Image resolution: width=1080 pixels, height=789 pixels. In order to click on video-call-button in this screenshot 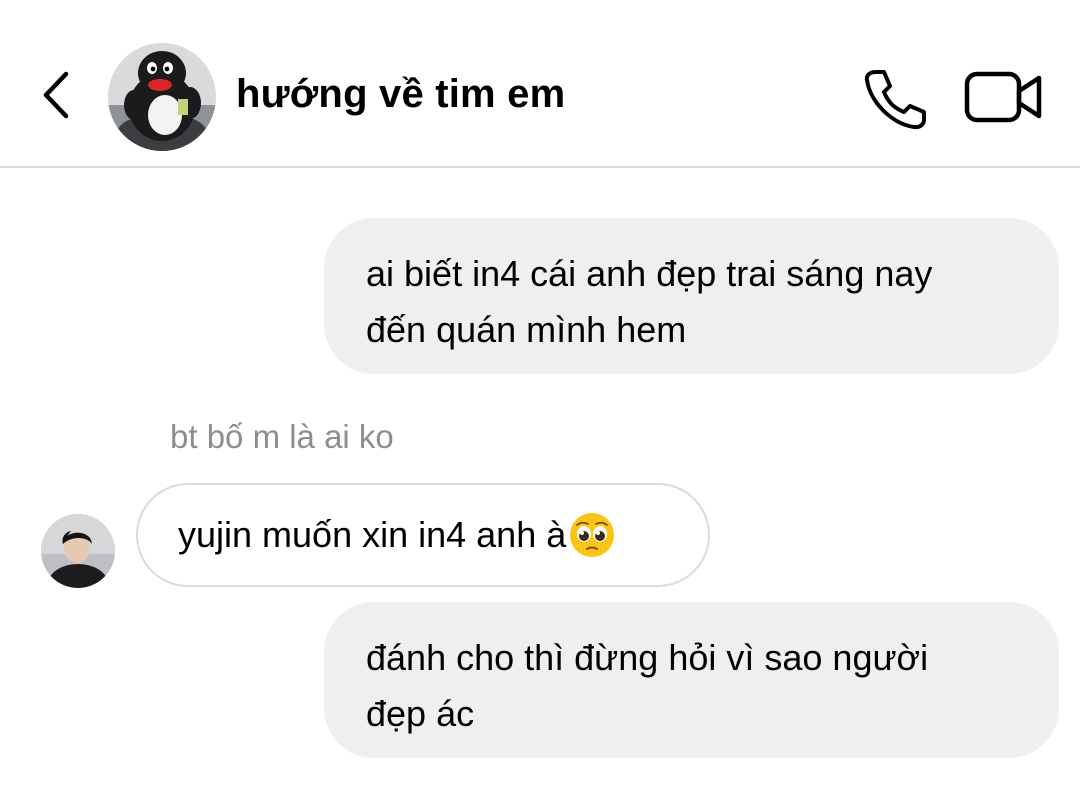, I will do `click(1004, 97)`.